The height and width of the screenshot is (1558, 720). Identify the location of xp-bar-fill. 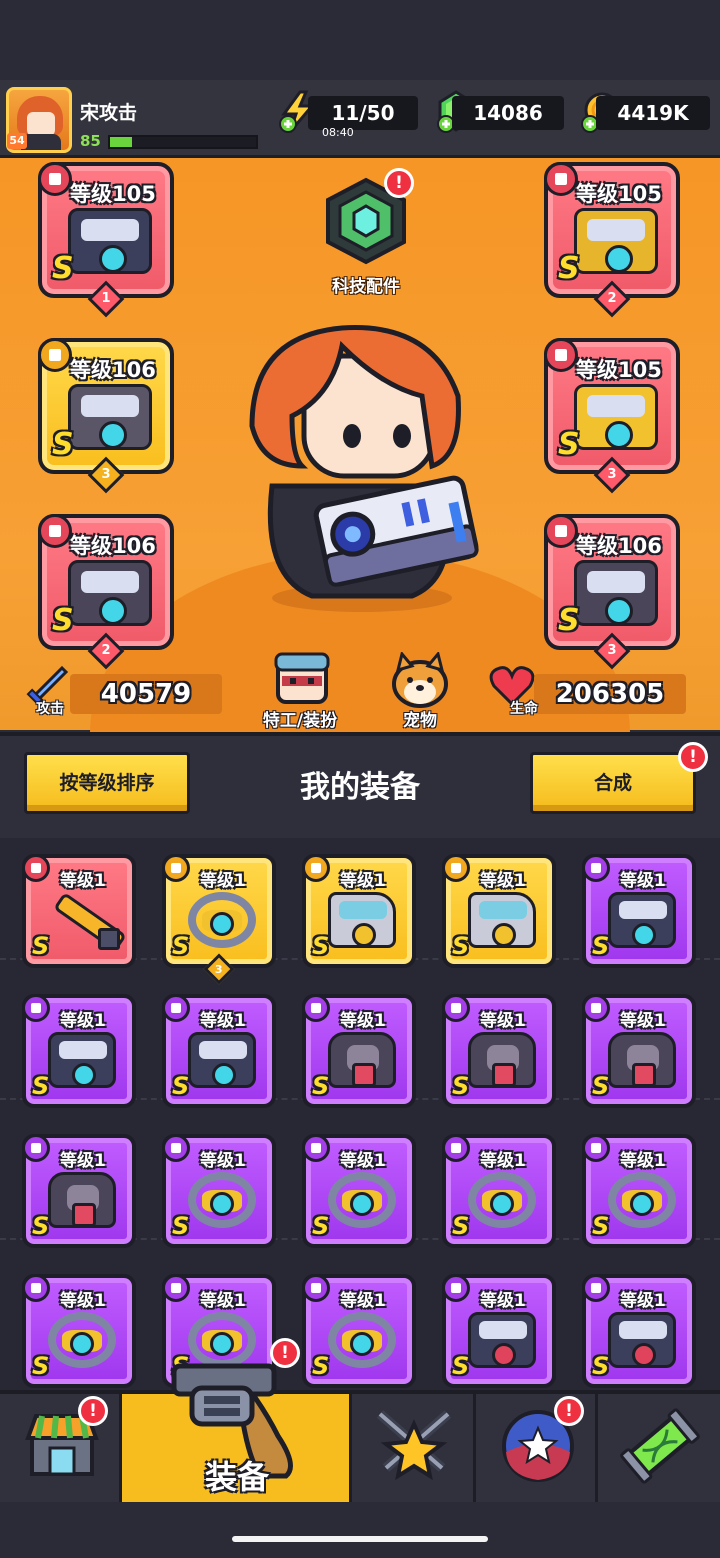
(121, 142).